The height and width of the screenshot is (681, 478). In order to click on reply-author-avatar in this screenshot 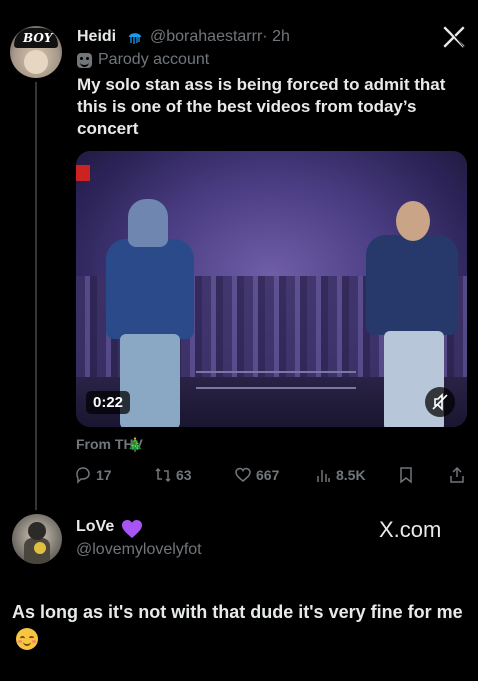, I will do `click(37, 539)`.